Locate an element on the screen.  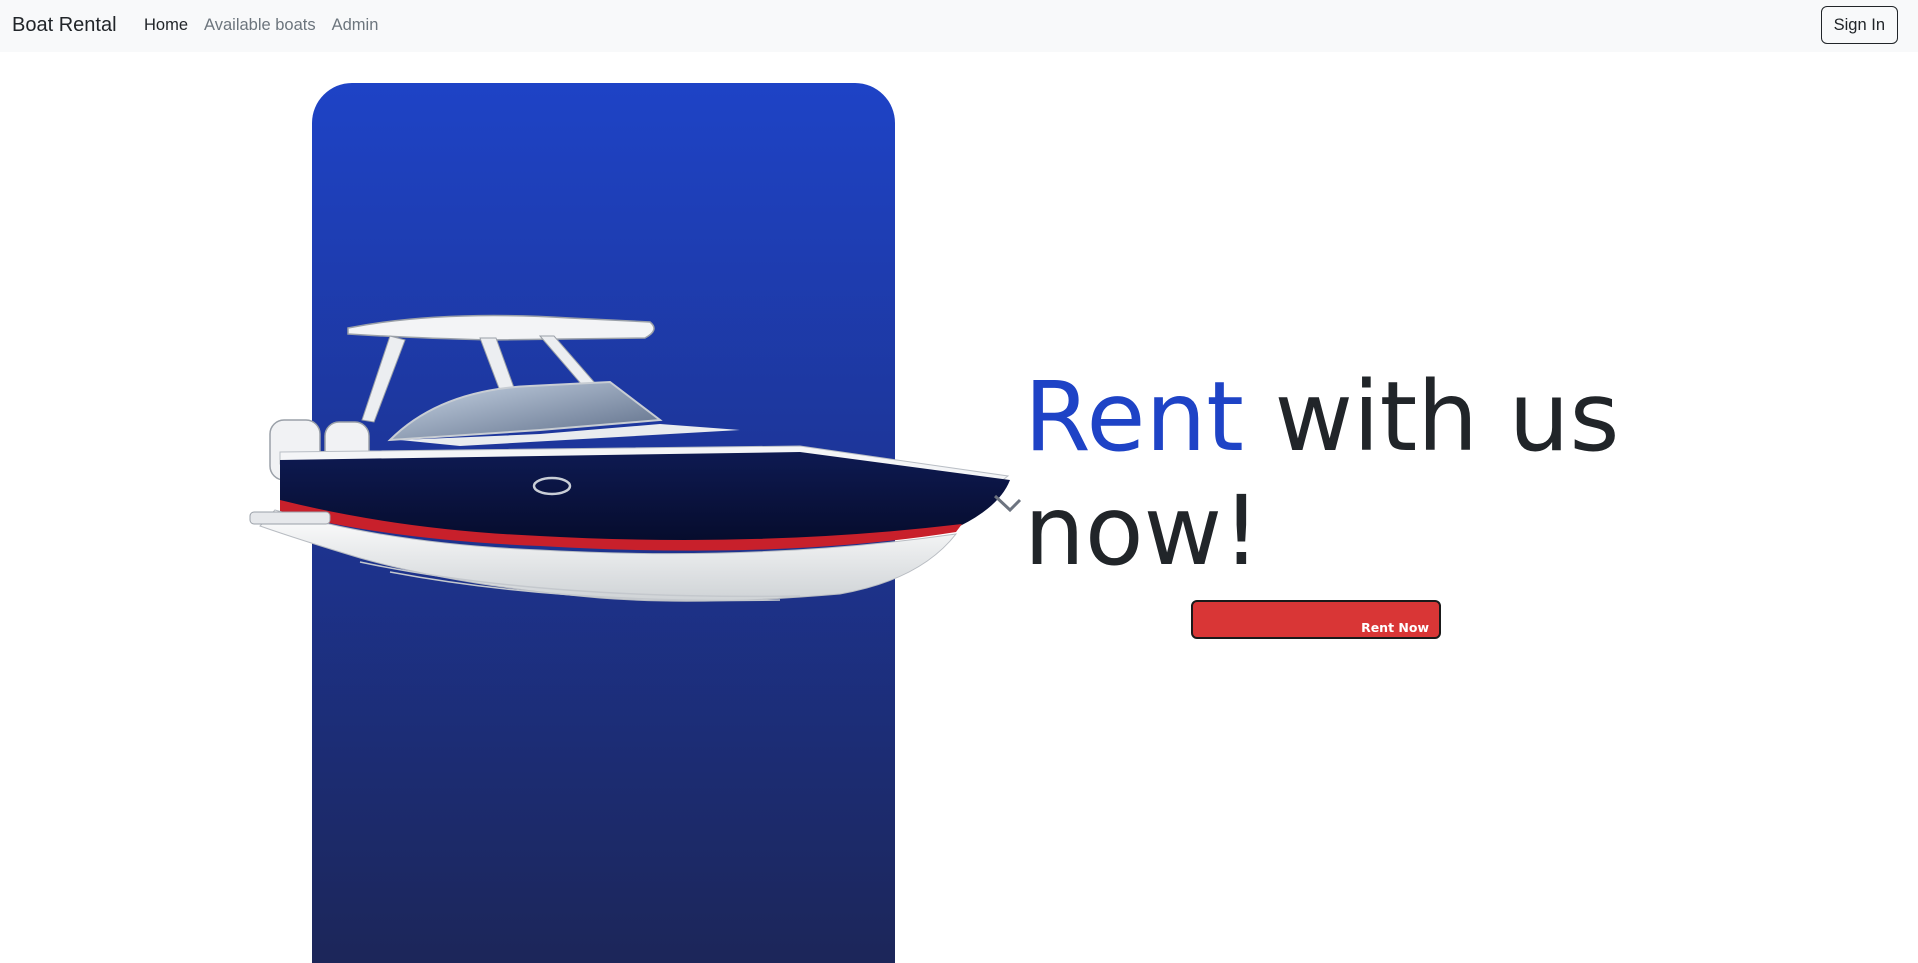
nav-link-available-boats: Available boats is located at coordinates (260, 25).